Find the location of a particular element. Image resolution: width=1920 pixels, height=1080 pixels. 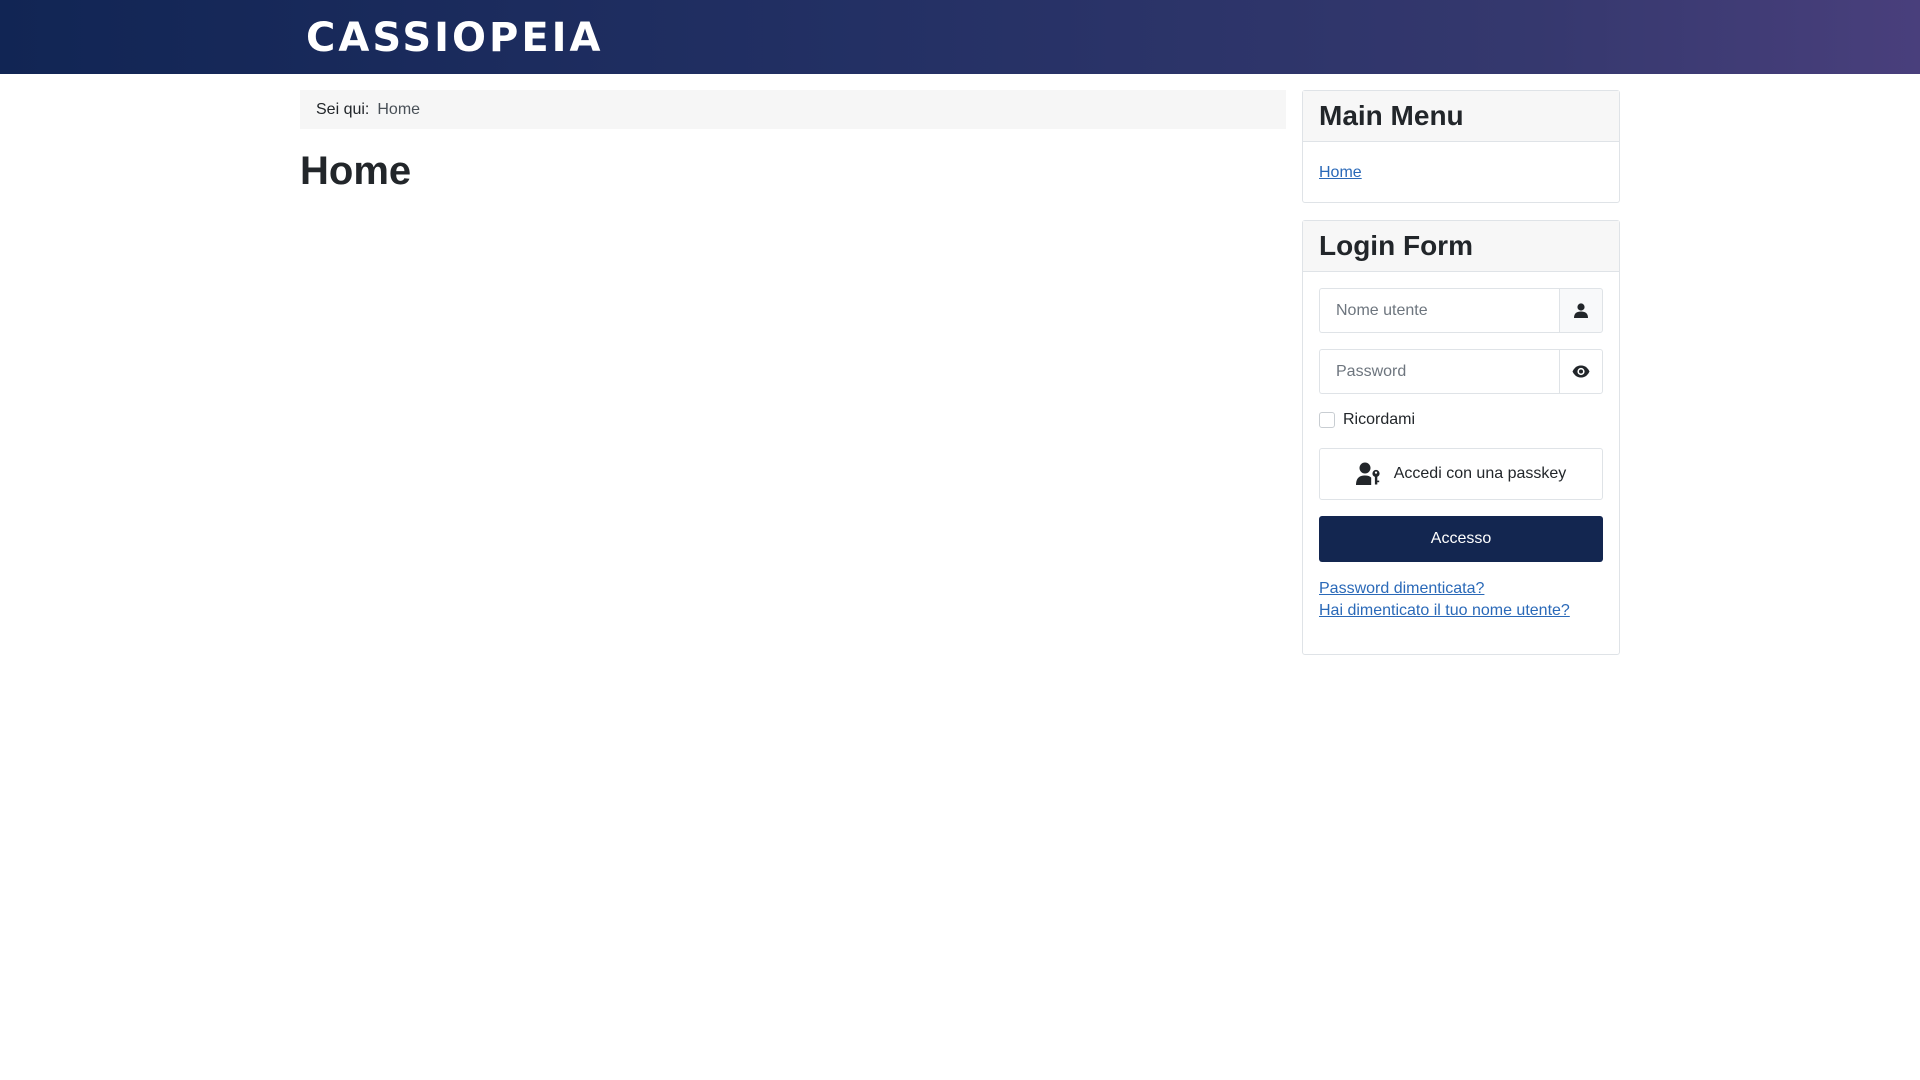

remember-me-checkbox is located at coordinates (1327, 420).